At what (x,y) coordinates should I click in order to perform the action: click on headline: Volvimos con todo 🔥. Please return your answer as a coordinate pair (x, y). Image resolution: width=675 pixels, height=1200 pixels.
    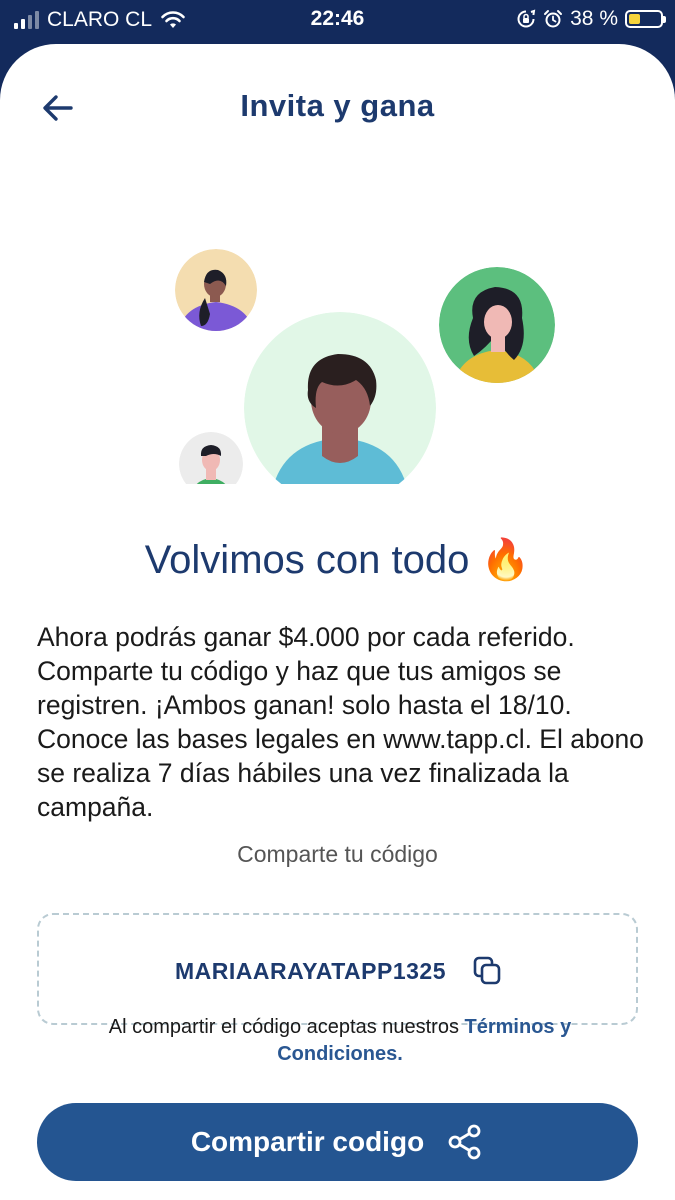
    Looking at the image, I should click on (337, 559).